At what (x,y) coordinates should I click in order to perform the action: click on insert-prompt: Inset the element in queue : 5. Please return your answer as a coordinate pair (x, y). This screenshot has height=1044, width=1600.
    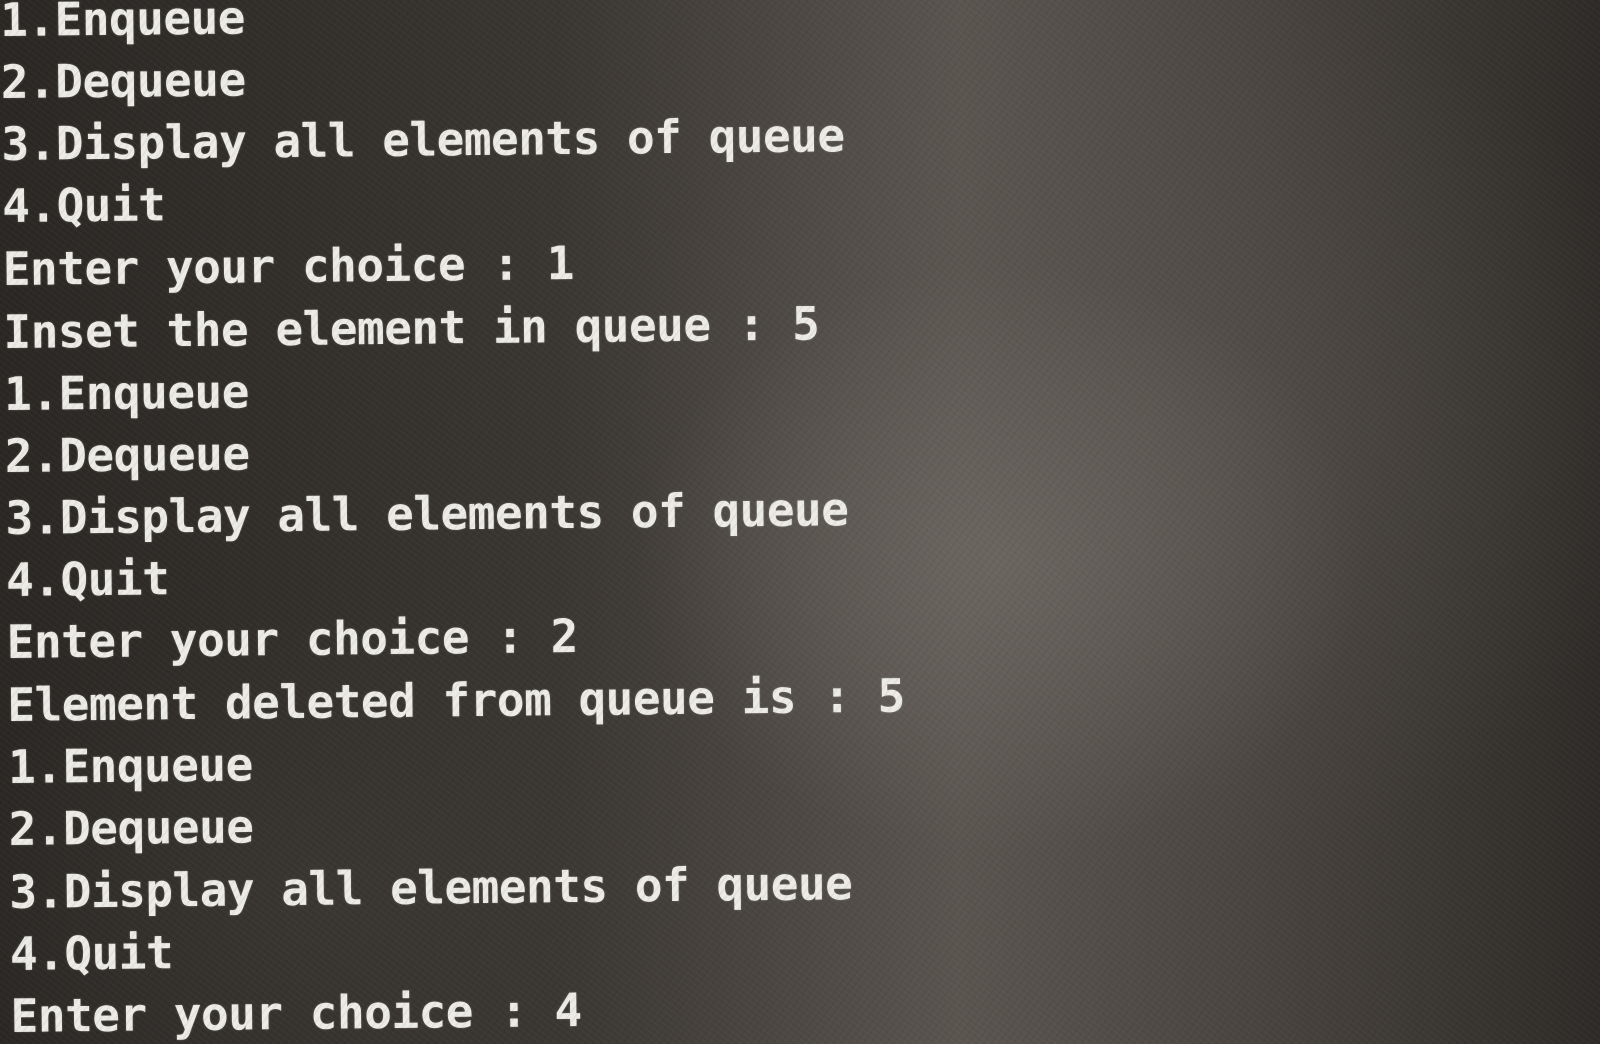
    Looking at the image, I should click on (411, 327).